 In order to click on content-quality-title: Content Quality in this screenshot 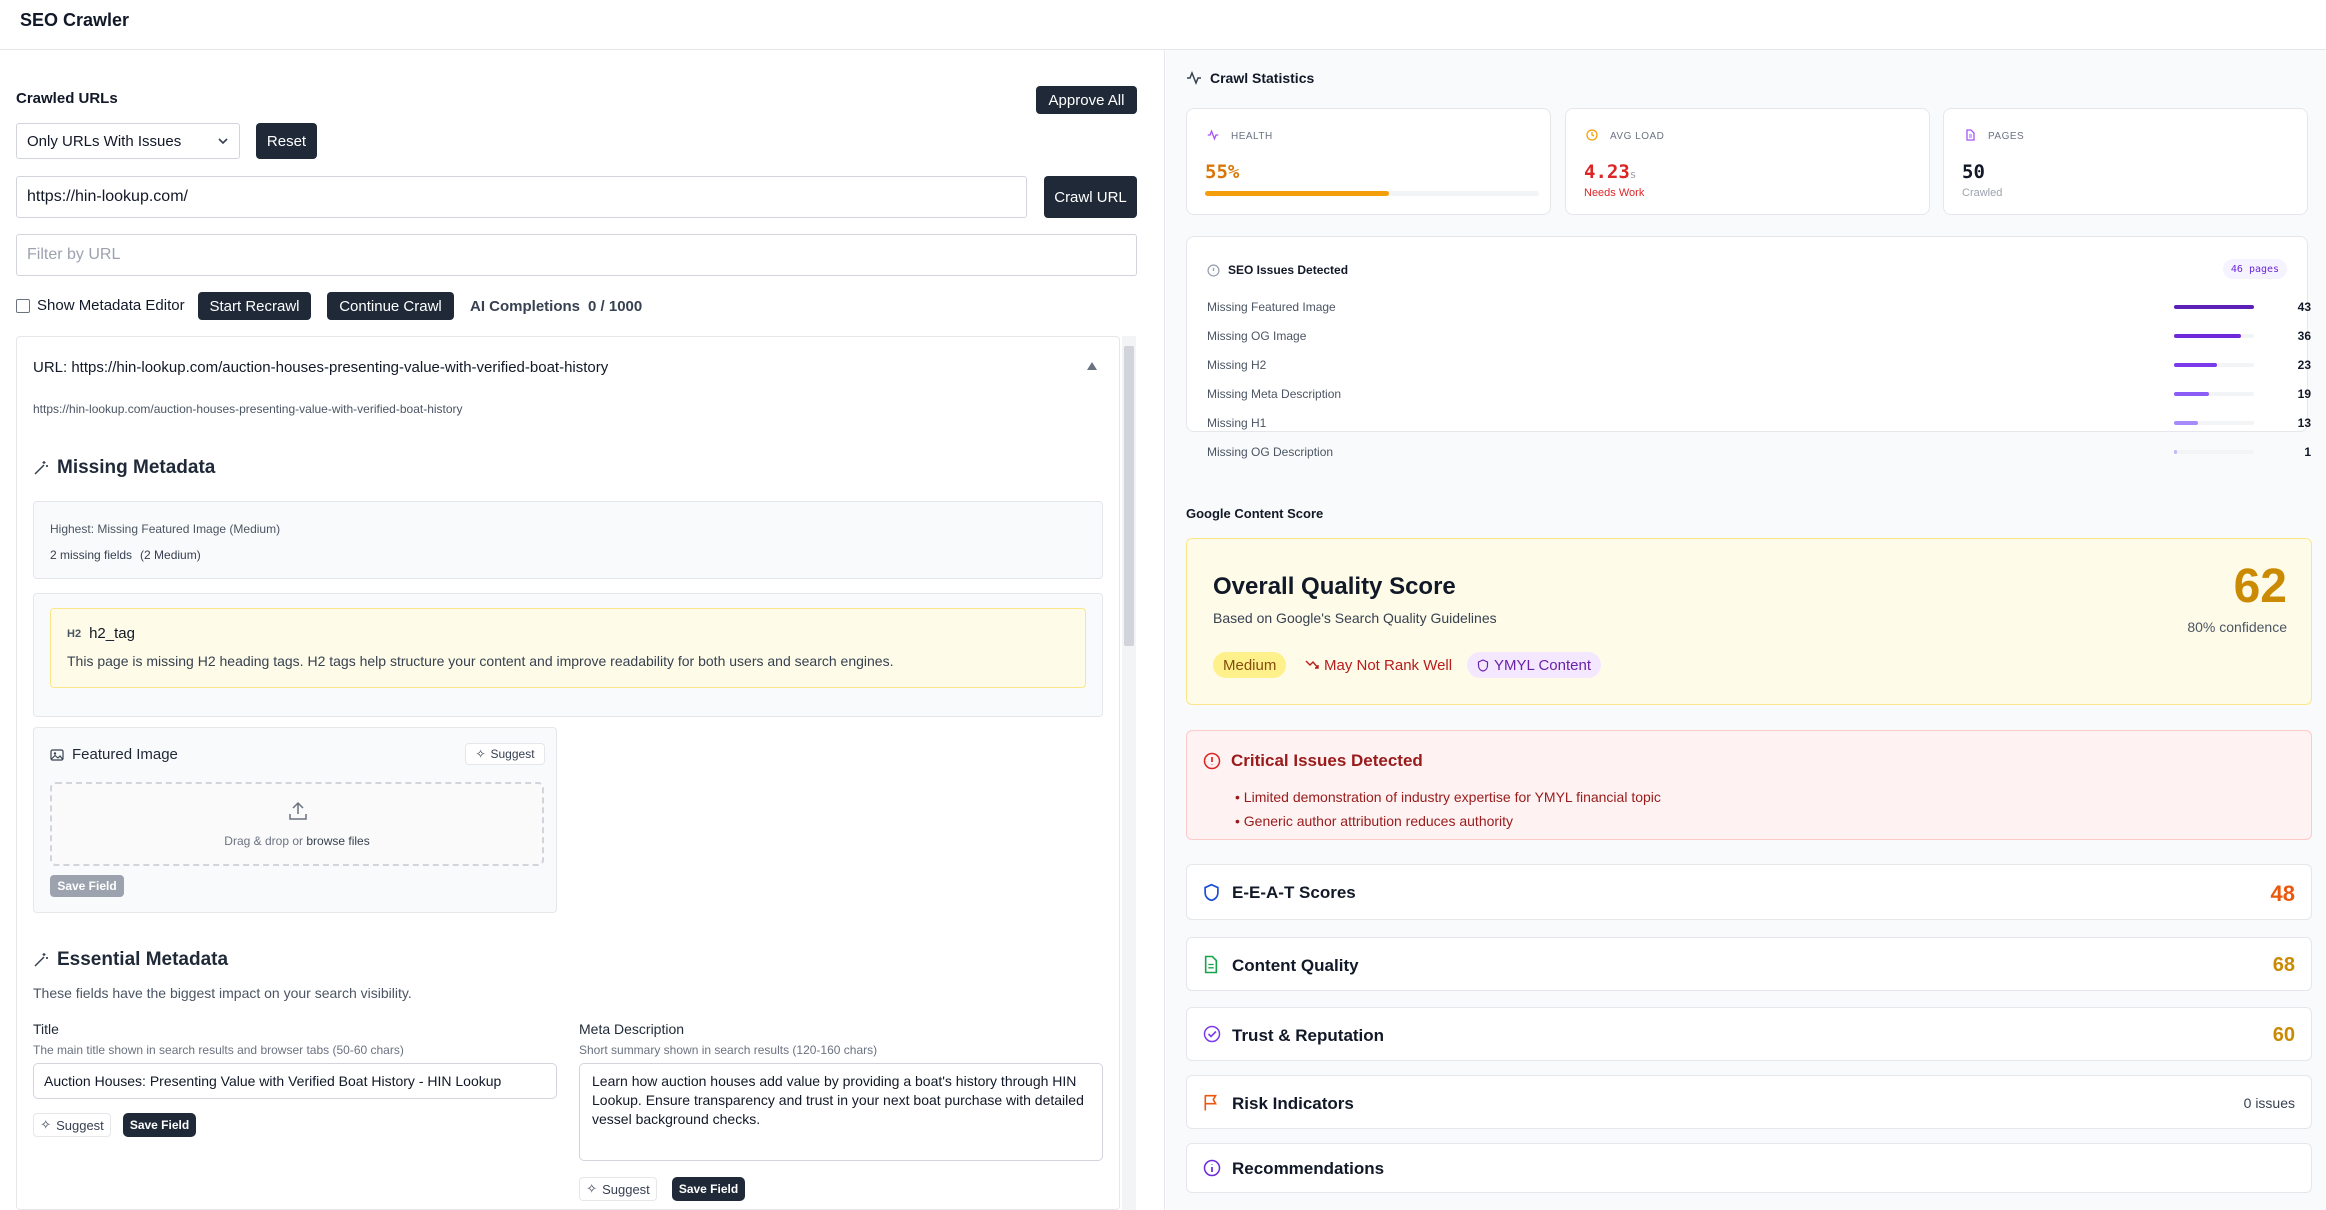, I will do `click(1295, 965)`.